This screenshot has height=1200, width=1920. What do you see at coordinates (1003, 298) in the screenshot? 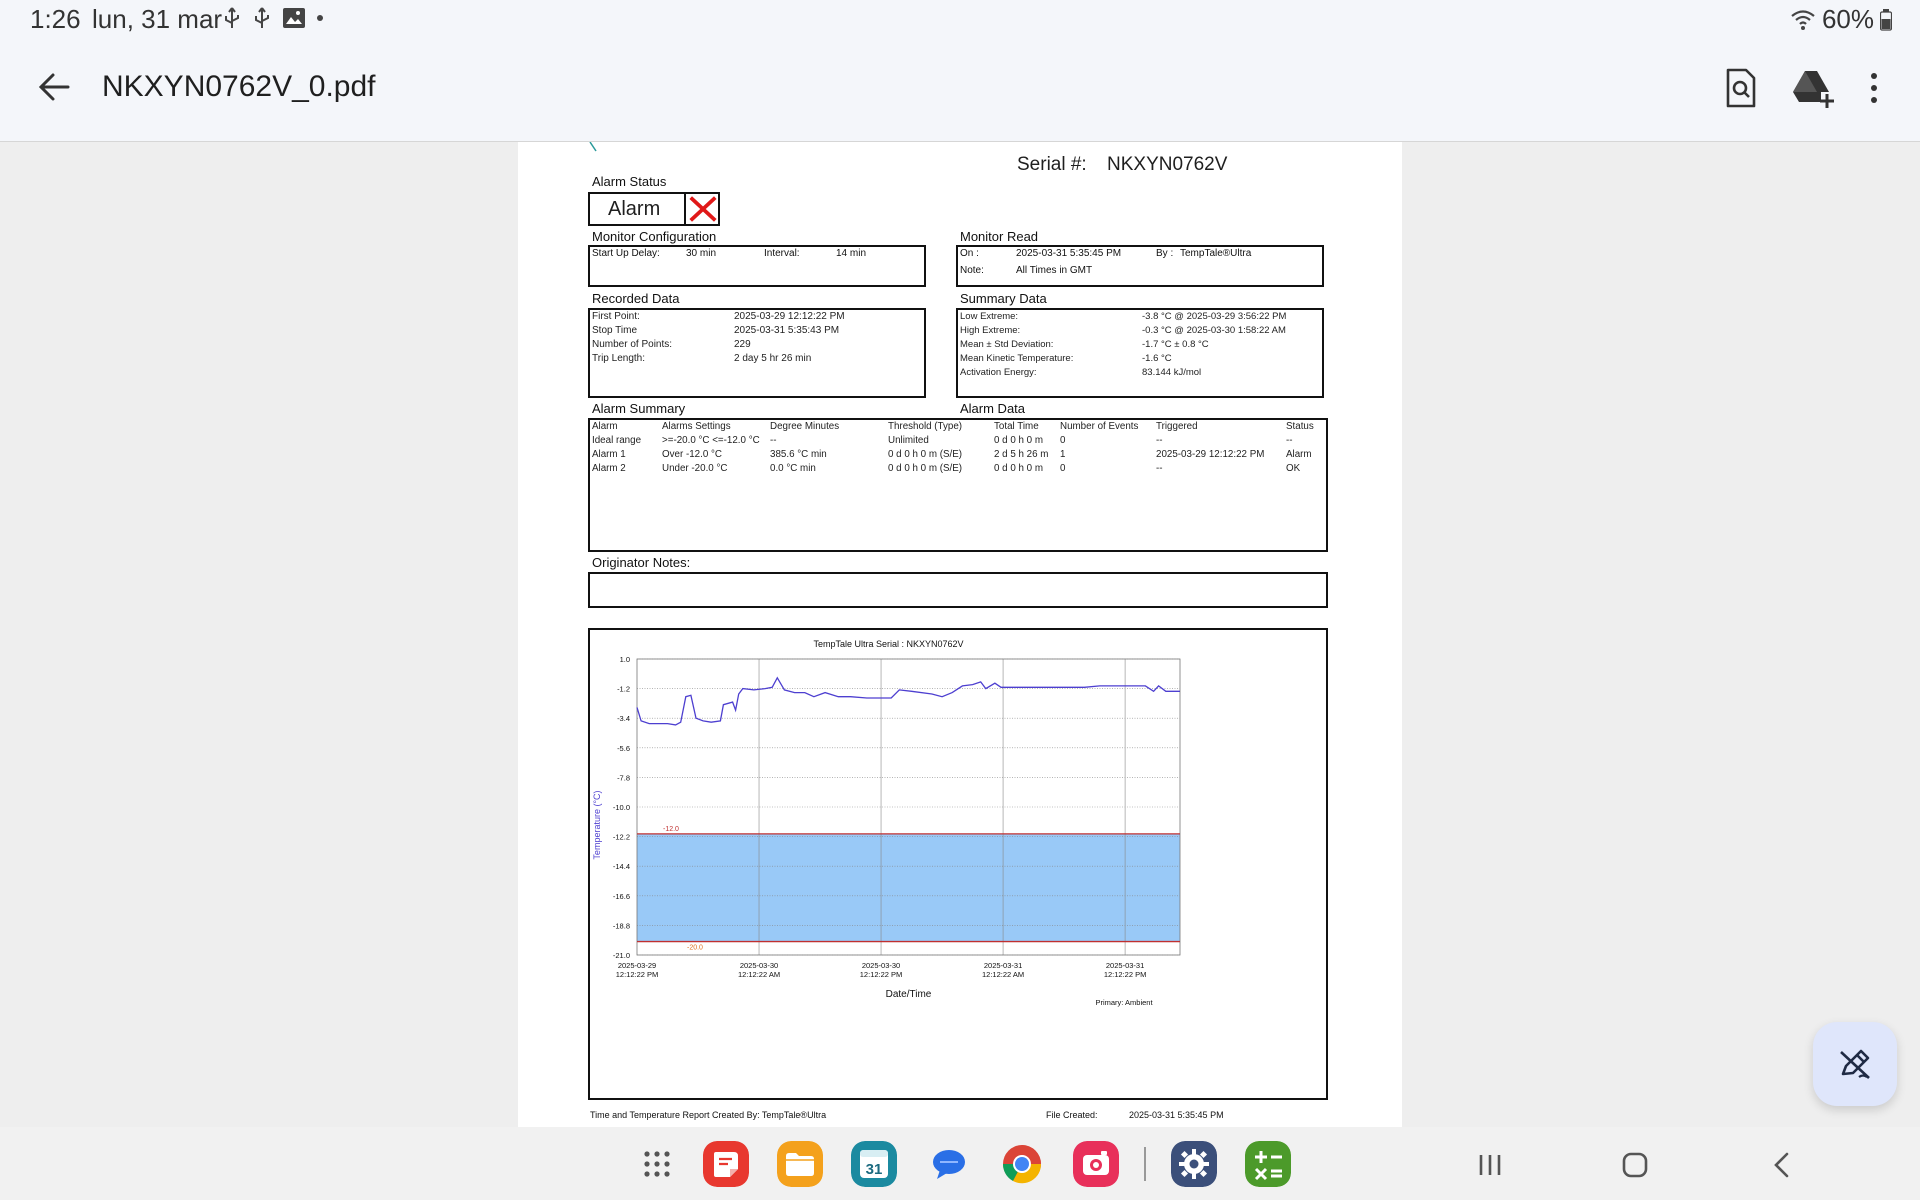
I see `summary-data-title: Summary Data` at bounding box center [1003, 298].